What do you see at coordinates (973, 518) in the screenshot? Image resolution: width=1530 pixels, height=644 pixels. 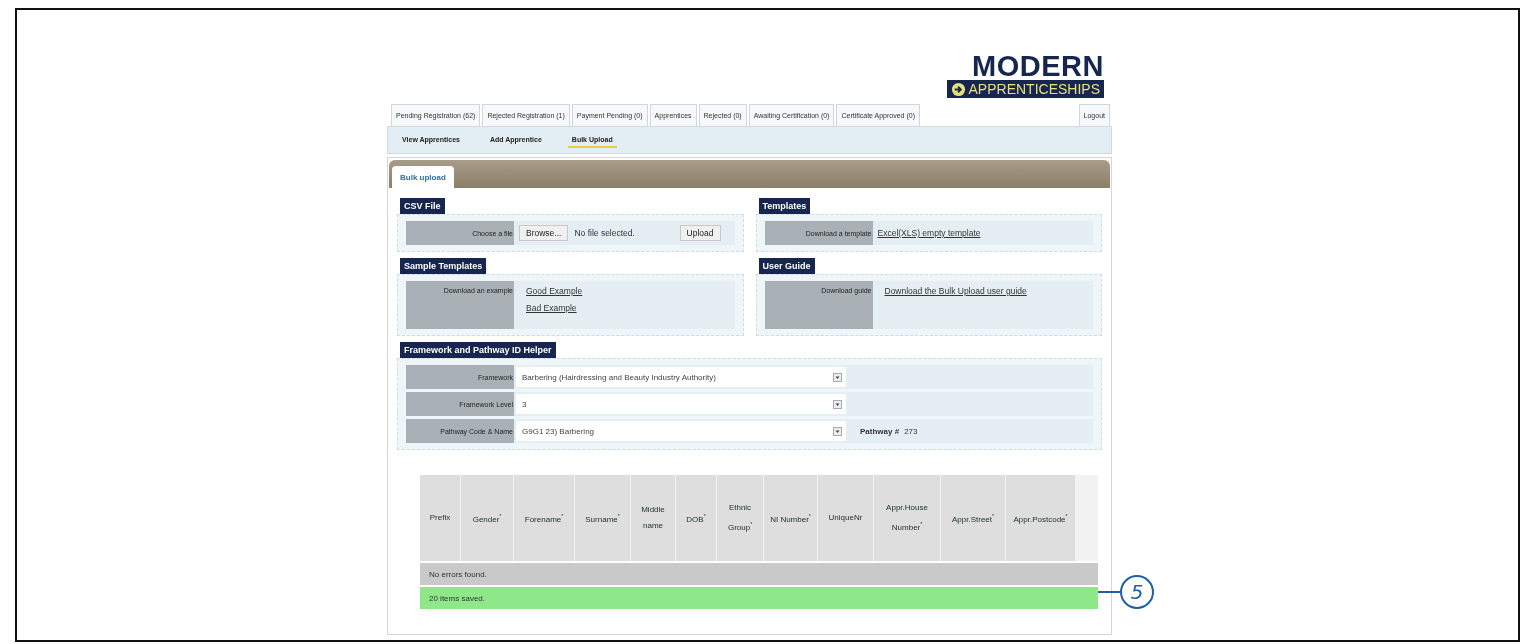 I see `column-header: Appr.Street$^{*}$` at bounding box center [973, 518].